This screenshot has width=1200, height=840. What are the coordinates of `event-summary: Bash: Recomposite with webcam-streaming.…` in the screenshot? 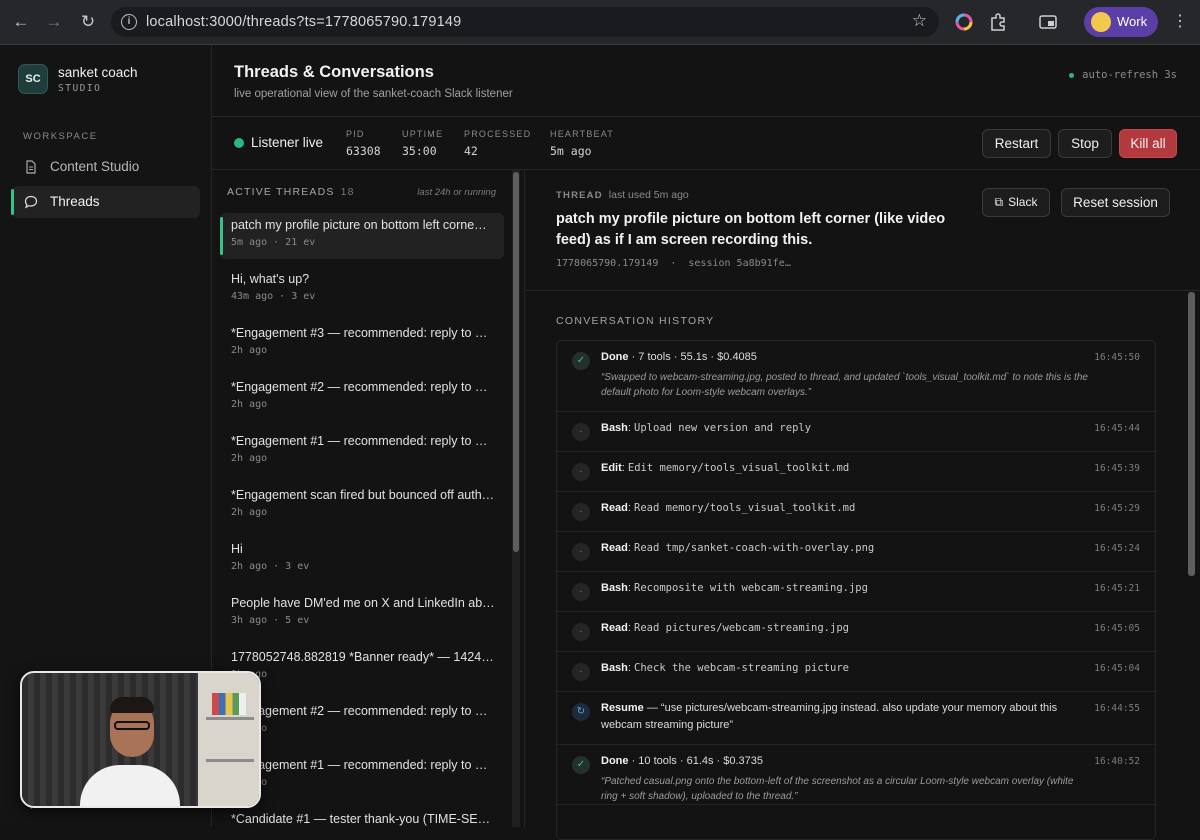 It's located at (734, 588).